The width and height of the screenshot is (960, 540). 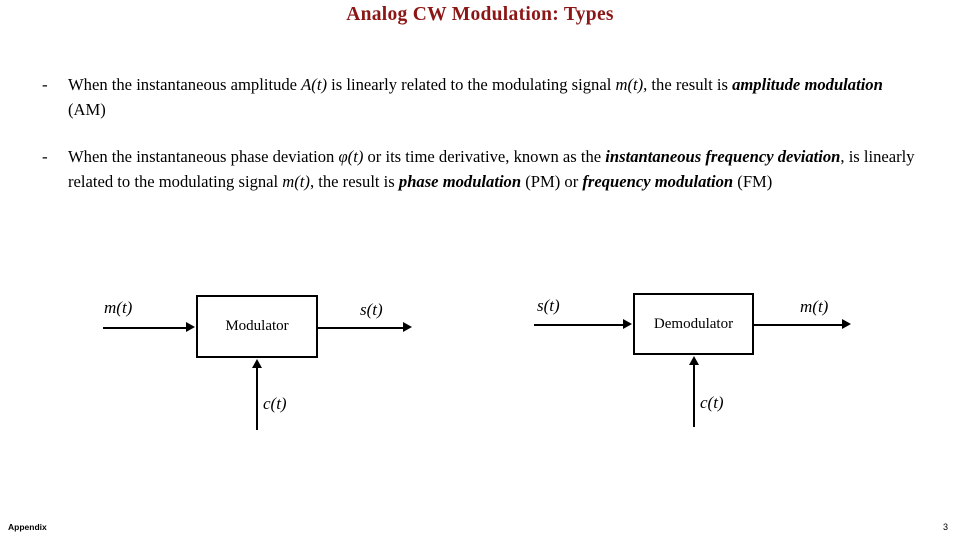 I want to click on demodulator-carrier-line, so click(x=694, y=396).